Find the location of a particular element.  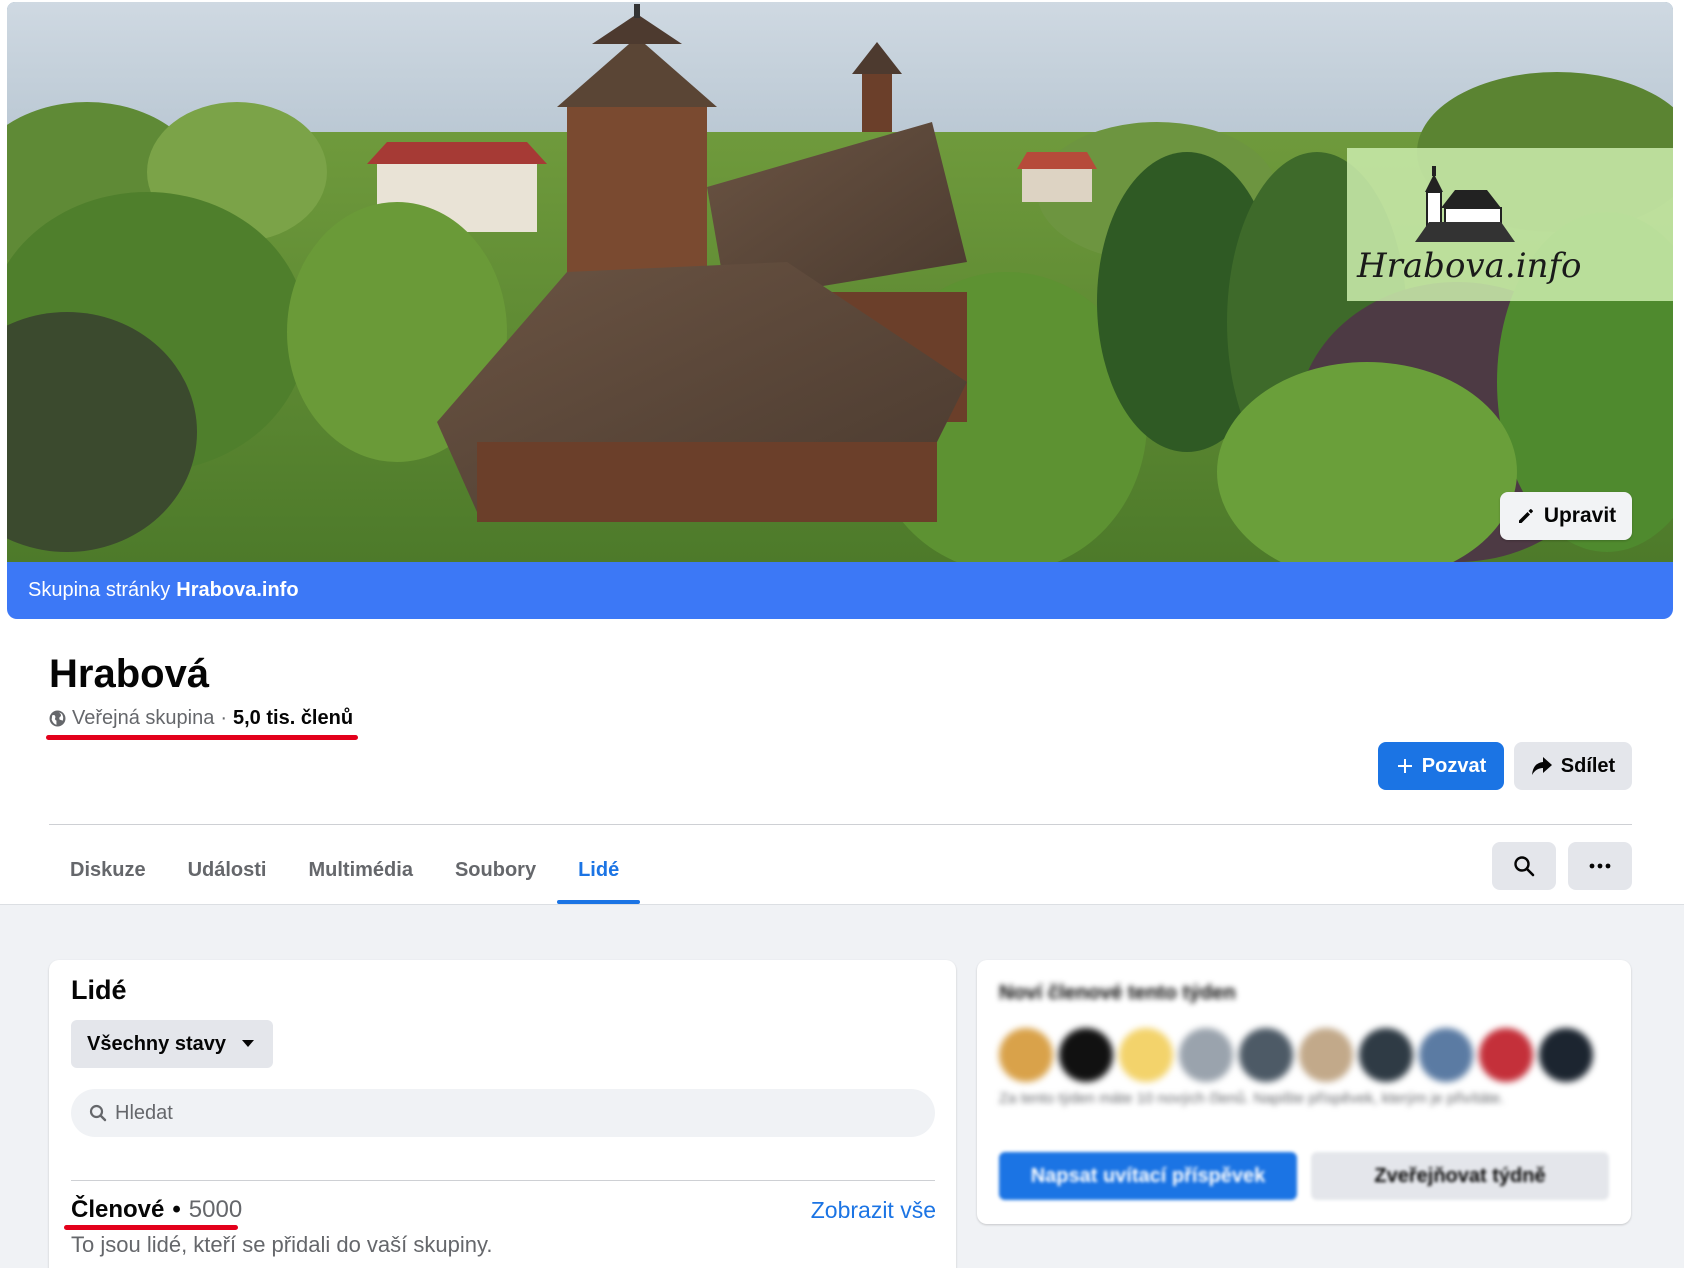

pencil-icon is located at coordinates (1525, 516).